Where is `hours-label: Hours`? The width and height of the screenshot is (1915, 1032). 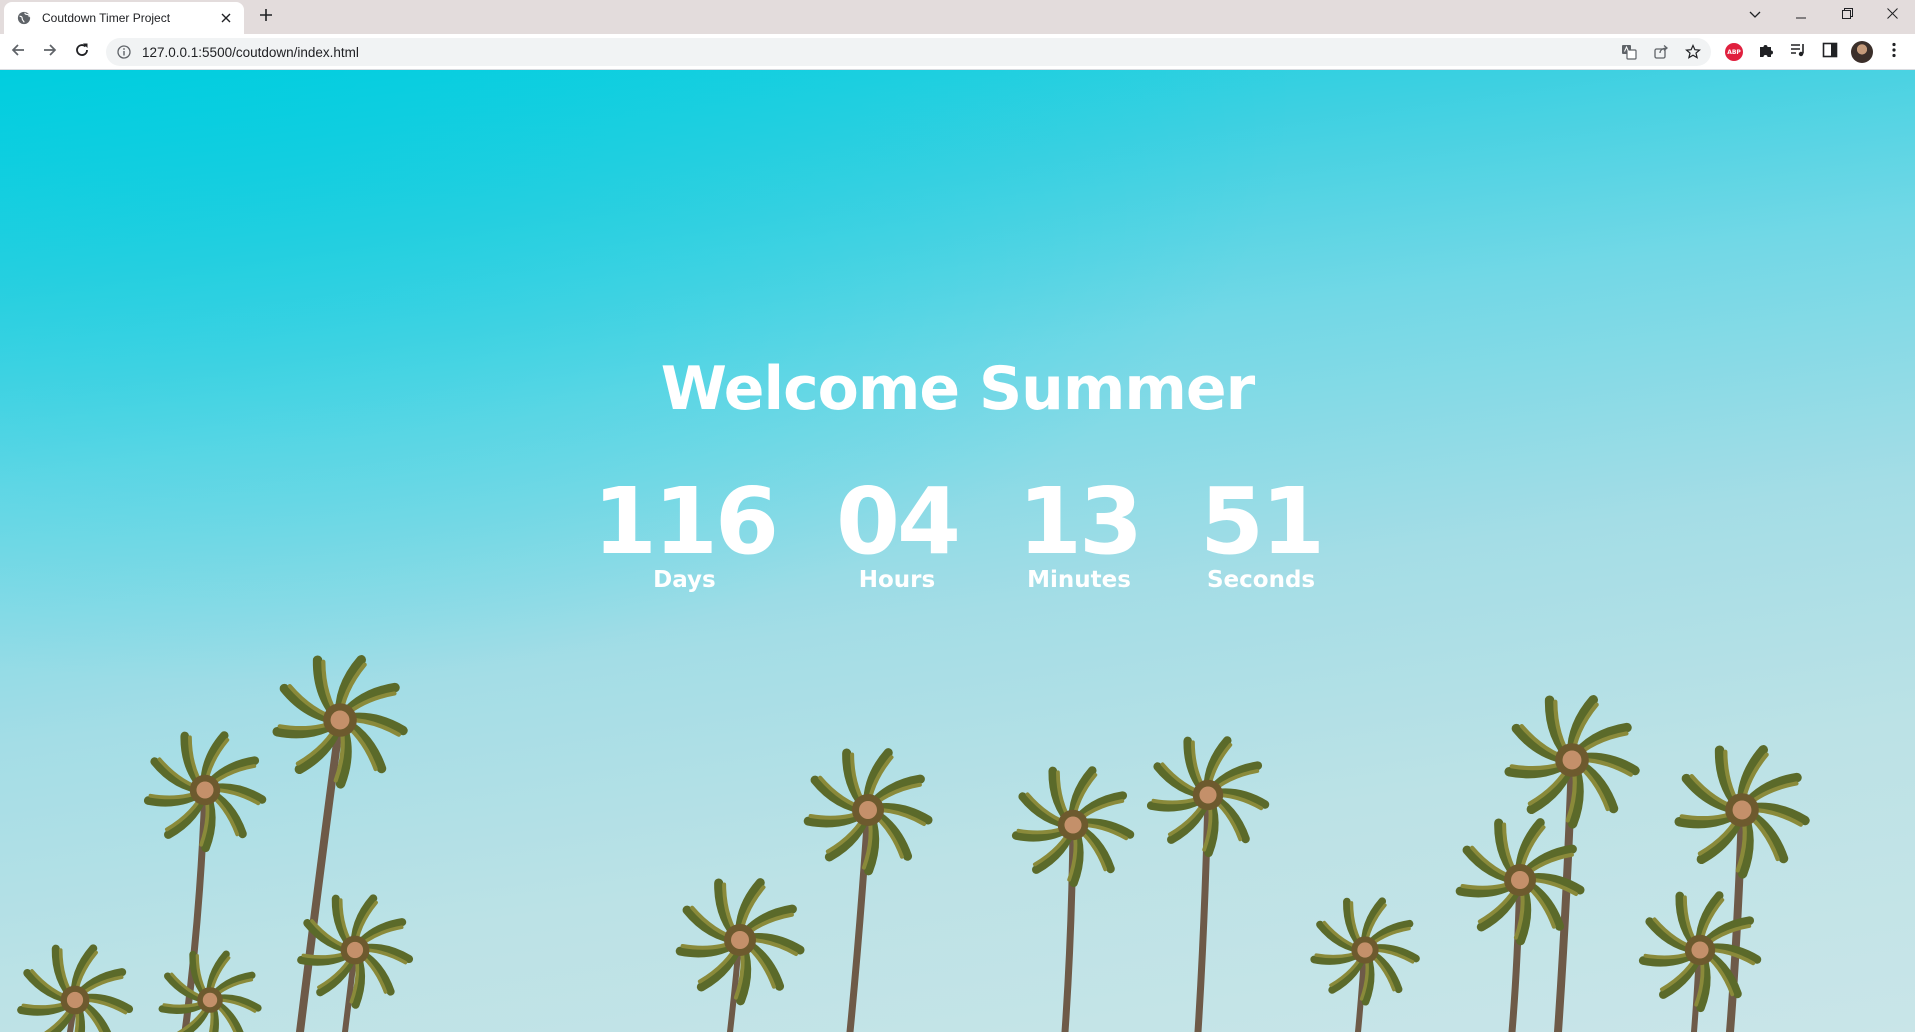
hours-label: Hours is located at coordinates (897, 580).